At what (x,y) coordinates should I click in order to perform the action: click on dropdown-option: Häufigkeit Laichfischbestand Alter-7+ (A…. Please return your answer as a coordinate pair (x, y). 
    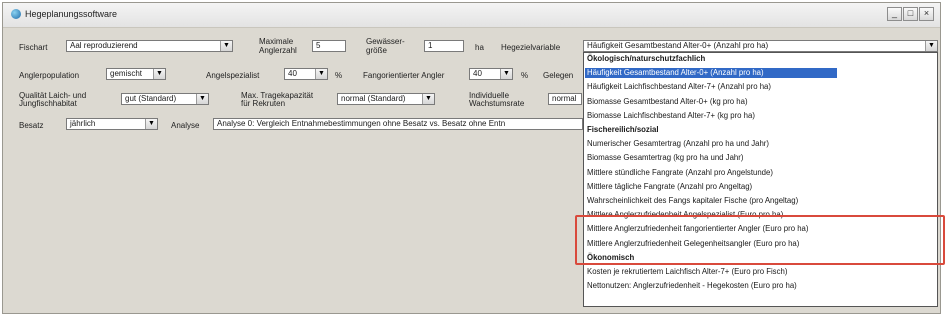
    Looking at the image, I should click on (679, 87).